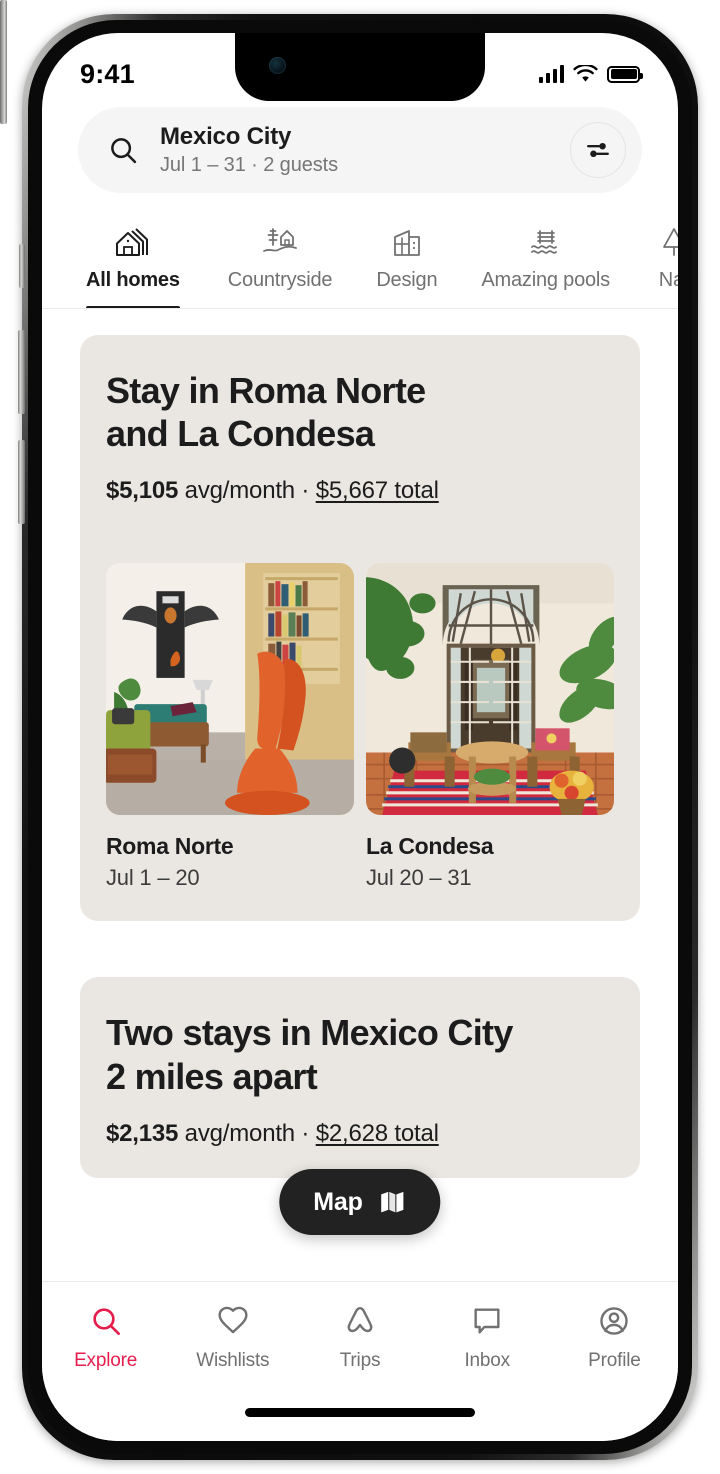 The image size is (720, 1474). I want to click on stay-dates: Jul 1 – 20, so click(153, 878).